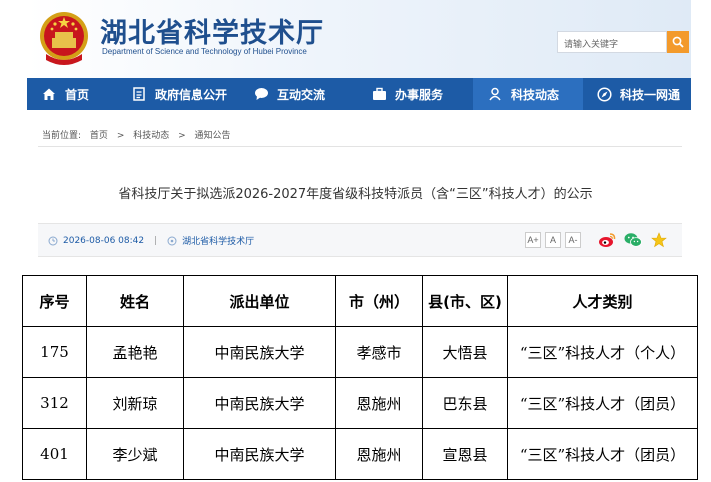 Image resolution: width=711 pixels, height=482 pixels. I want to click on source-icon, so click(172, 240).